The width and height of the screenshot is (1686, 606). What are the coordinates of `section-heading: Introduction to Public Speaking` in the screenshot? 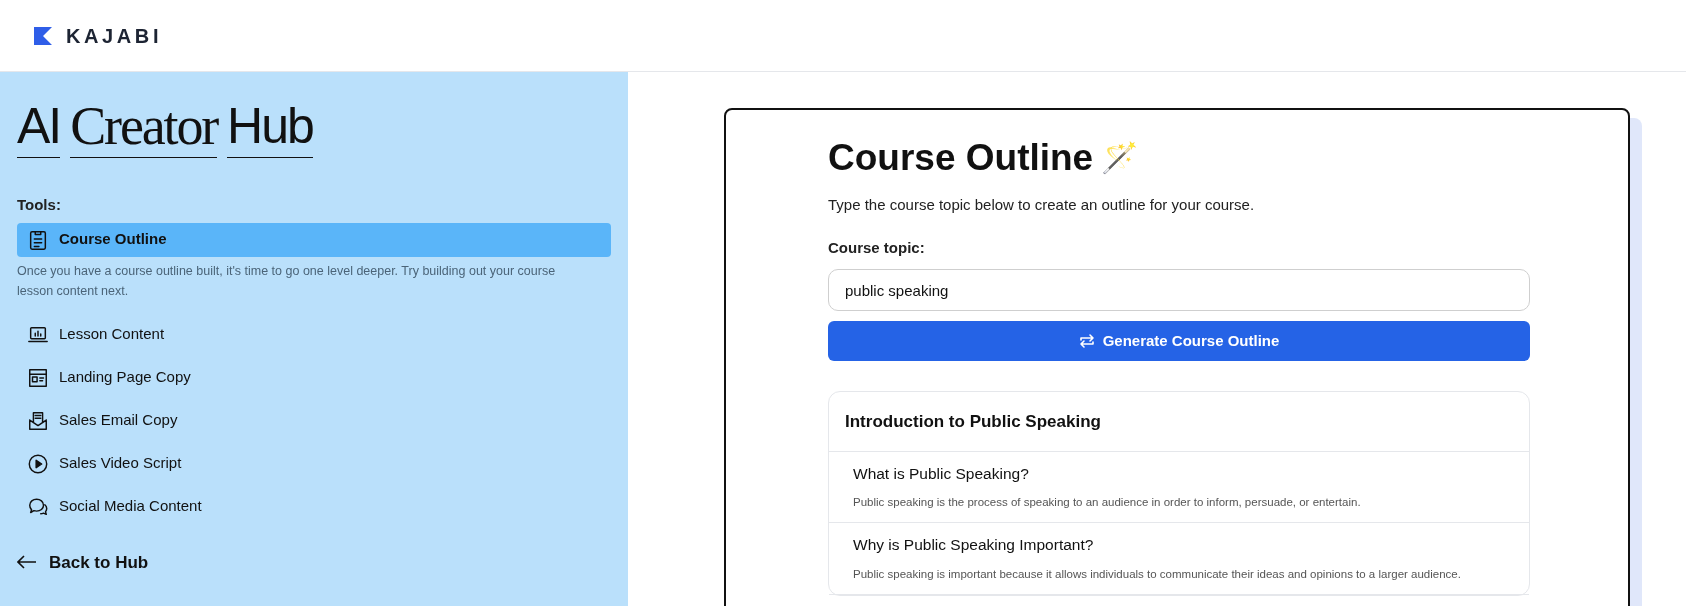 It's located at (1179, 422).